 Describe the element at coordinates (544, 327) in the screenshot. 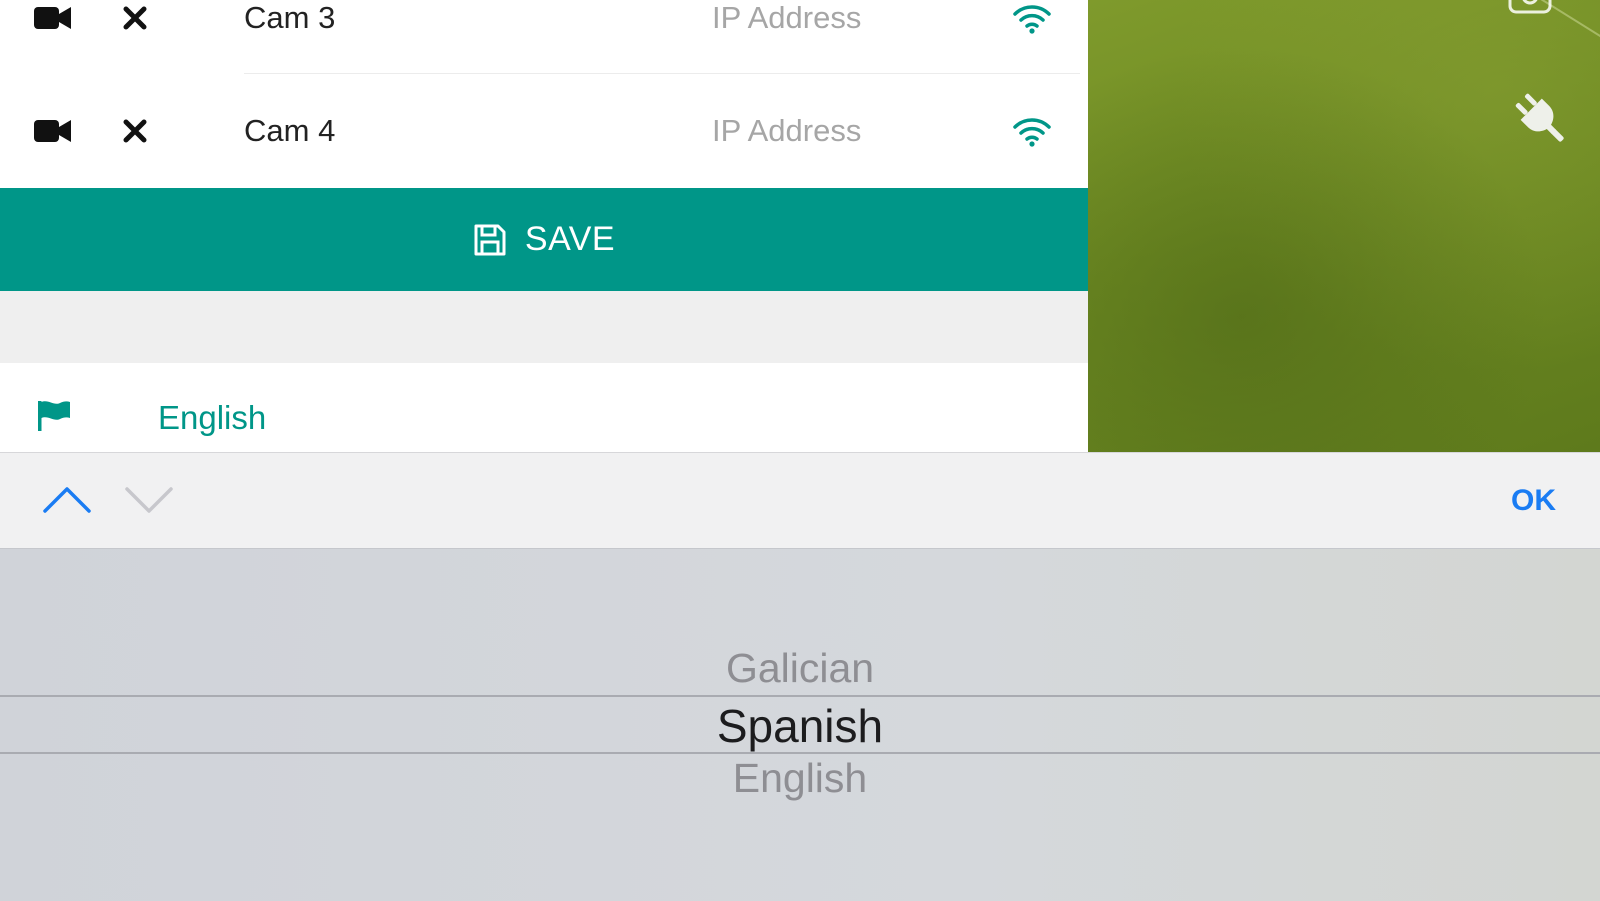

I see `section-spacer` at that location.